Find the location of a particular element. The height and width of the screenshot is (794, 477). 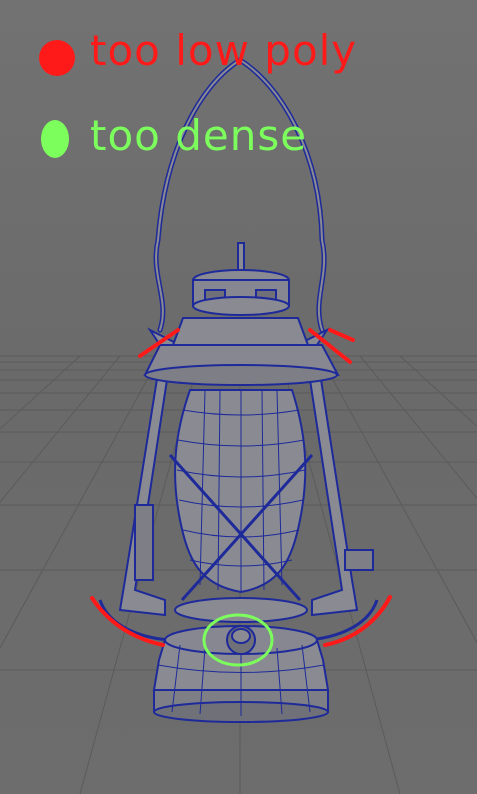

top-cap is located at coordinates (241, 314).